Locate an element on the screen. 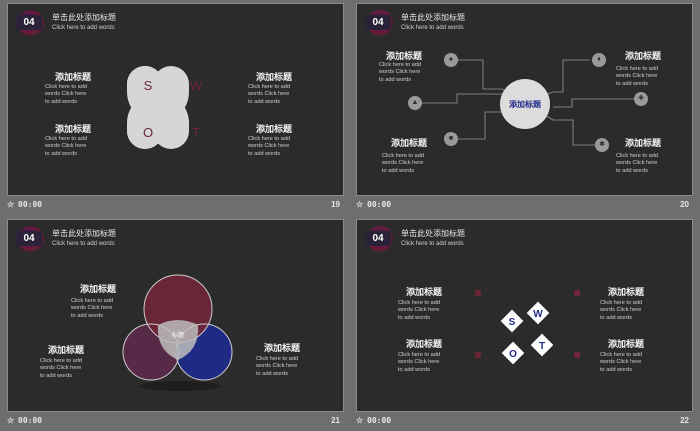 This screenshot has height=431, width=700. bulb-icon: ♦ is located at coordinates (599, 60).